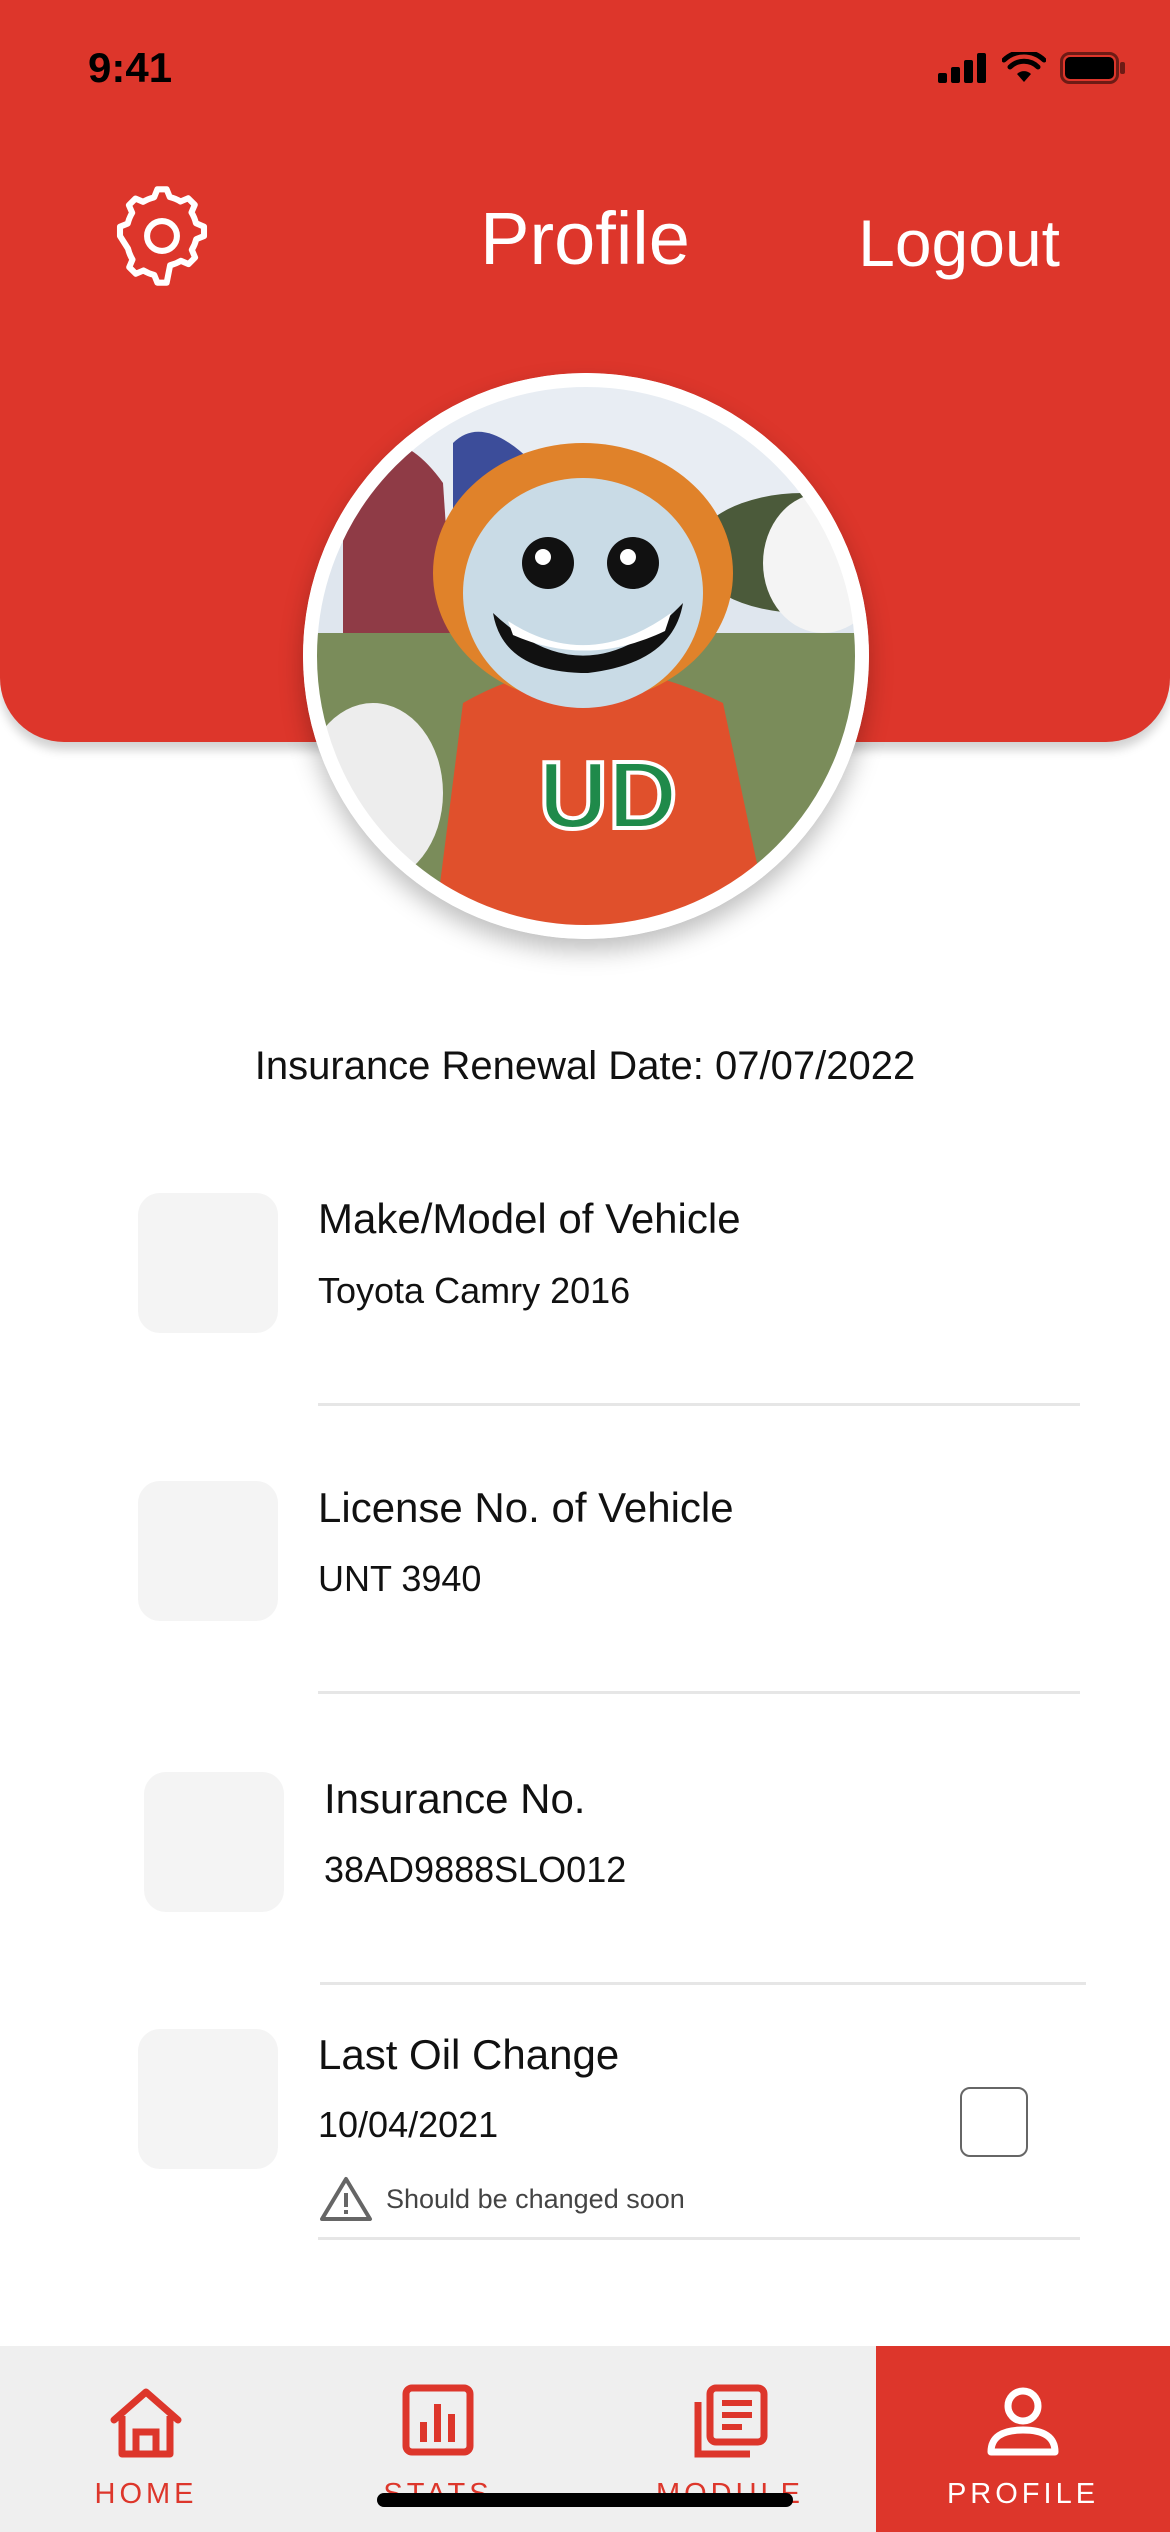 The height and width of the screenshot is (2532, 1170). I want to click on nav-item-home: HOME, so click(146, 2439).